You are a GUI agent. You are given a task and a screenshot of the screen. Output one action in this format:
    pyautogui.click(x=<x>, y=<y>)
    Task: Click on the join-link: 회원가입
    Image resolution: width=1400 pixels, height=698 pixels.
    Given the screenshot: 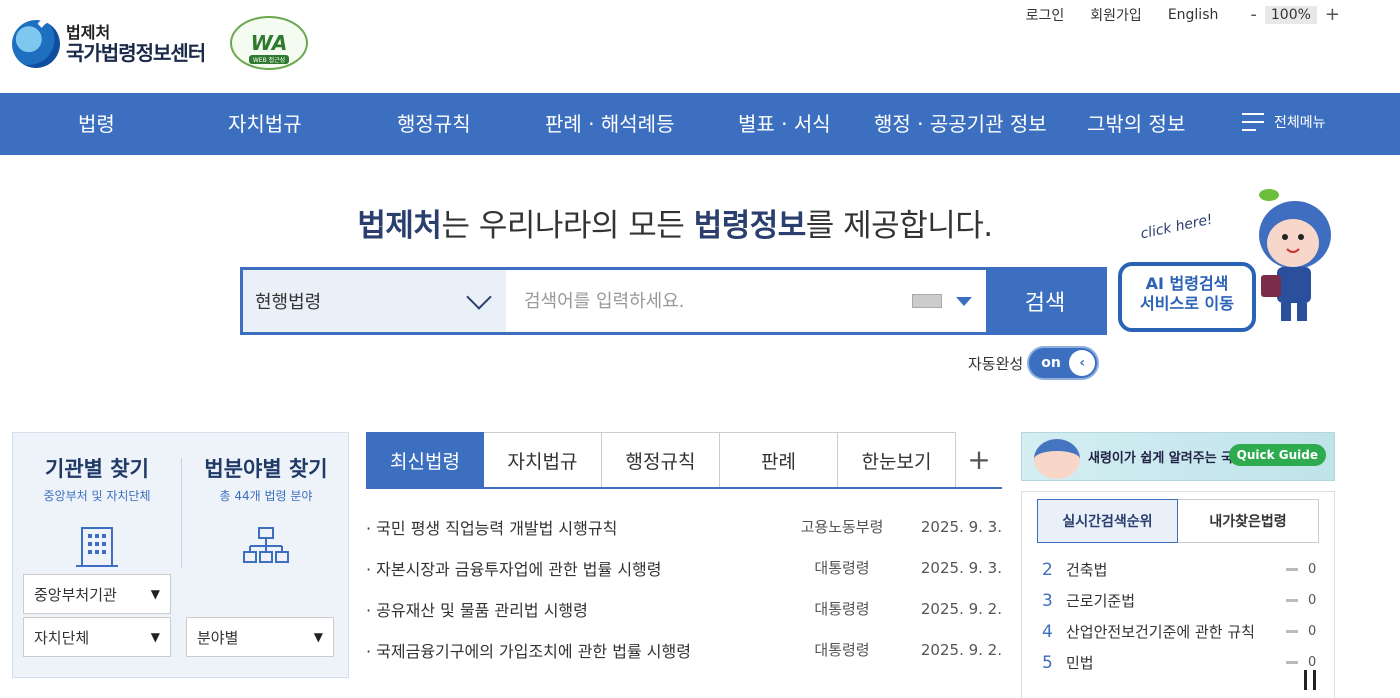 What is the action you would take?
    pyautogui.click(x=1116, y=15)
    